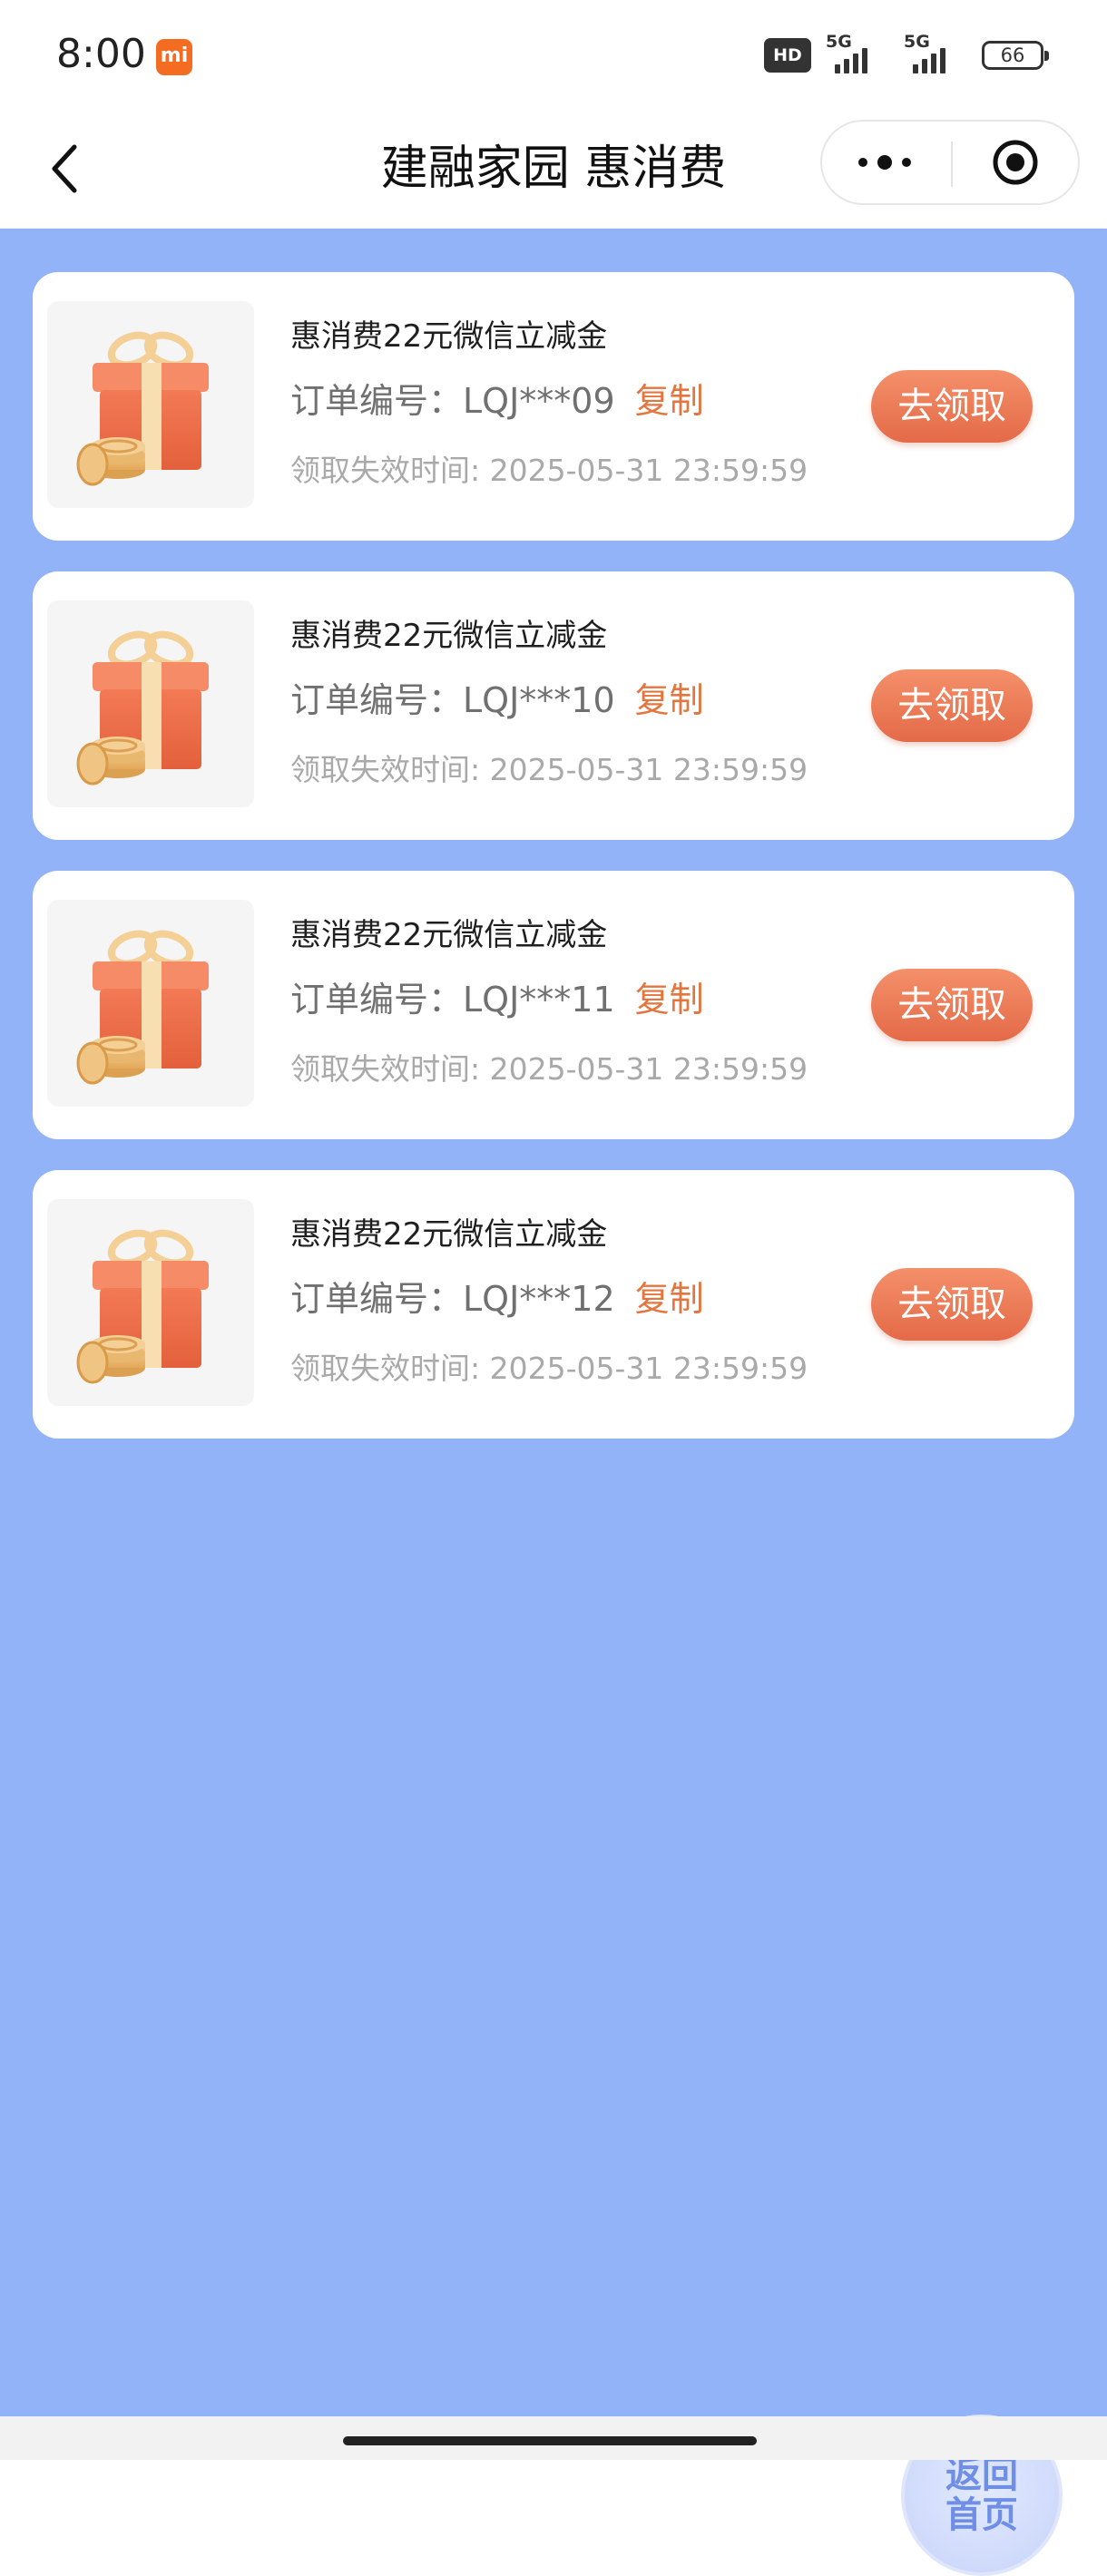 This screenshot has width=1107, height=2576. What do you see at coordinates (858, 53) in the screenshot?
I see `signal-icon-1: 5G` at bounding box center [858, 53].